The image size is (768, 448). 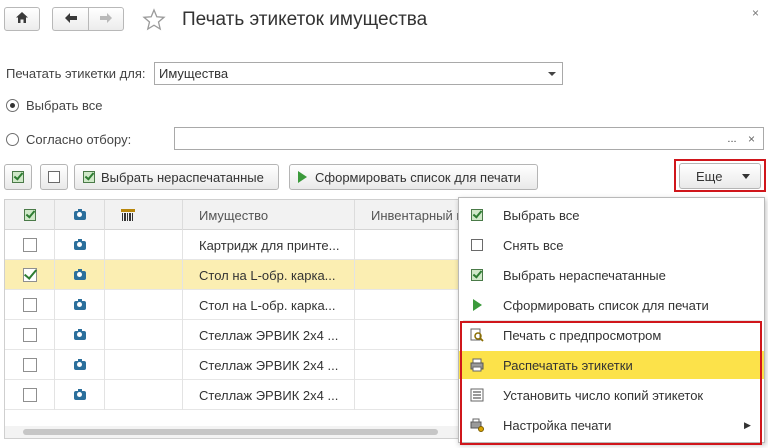 What do you see at coordinates (407, 215) in the screenshot?
I see `header-inventory: Инвентарный н` at bounding box center [407, 215].